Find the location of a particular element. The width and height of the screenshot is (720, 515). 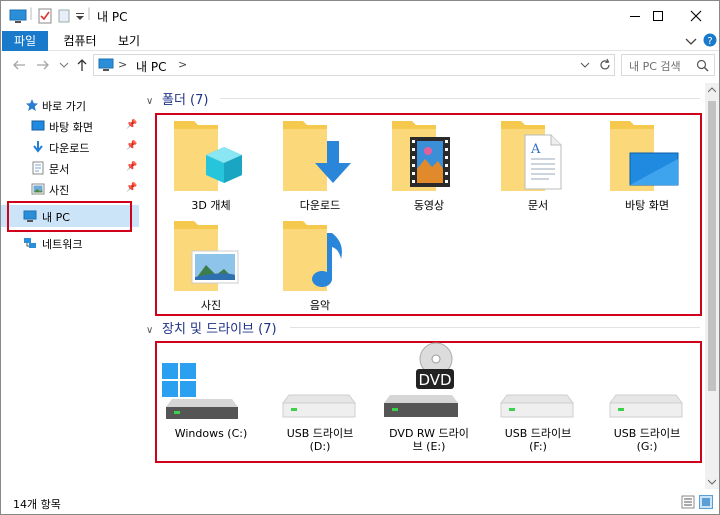

window-title: 내 PC is located at coordinates (112, 17).